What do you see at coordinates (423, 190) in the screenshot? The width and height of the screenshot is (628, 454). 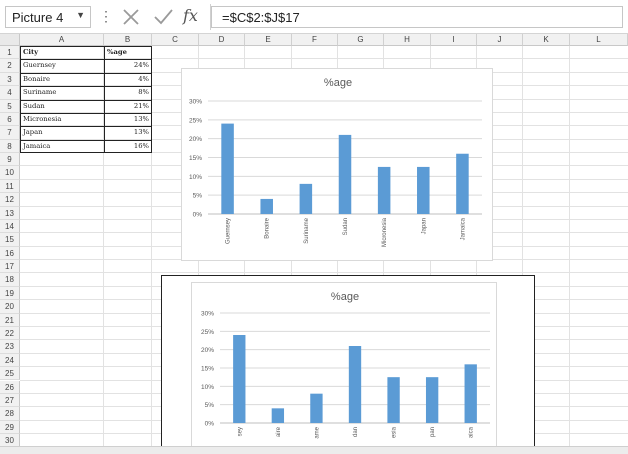 I see `bar-japan` at bounding box center [423, 190].